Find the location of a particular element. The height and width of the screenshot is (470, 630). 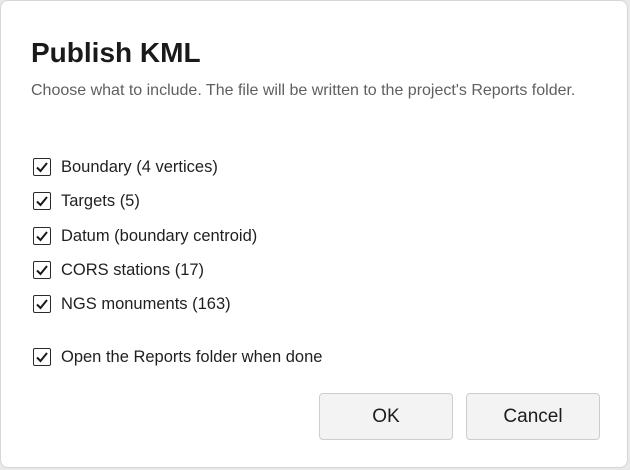

datum-label: Datum (boundary centroid) is located at coordinates (159, 235).